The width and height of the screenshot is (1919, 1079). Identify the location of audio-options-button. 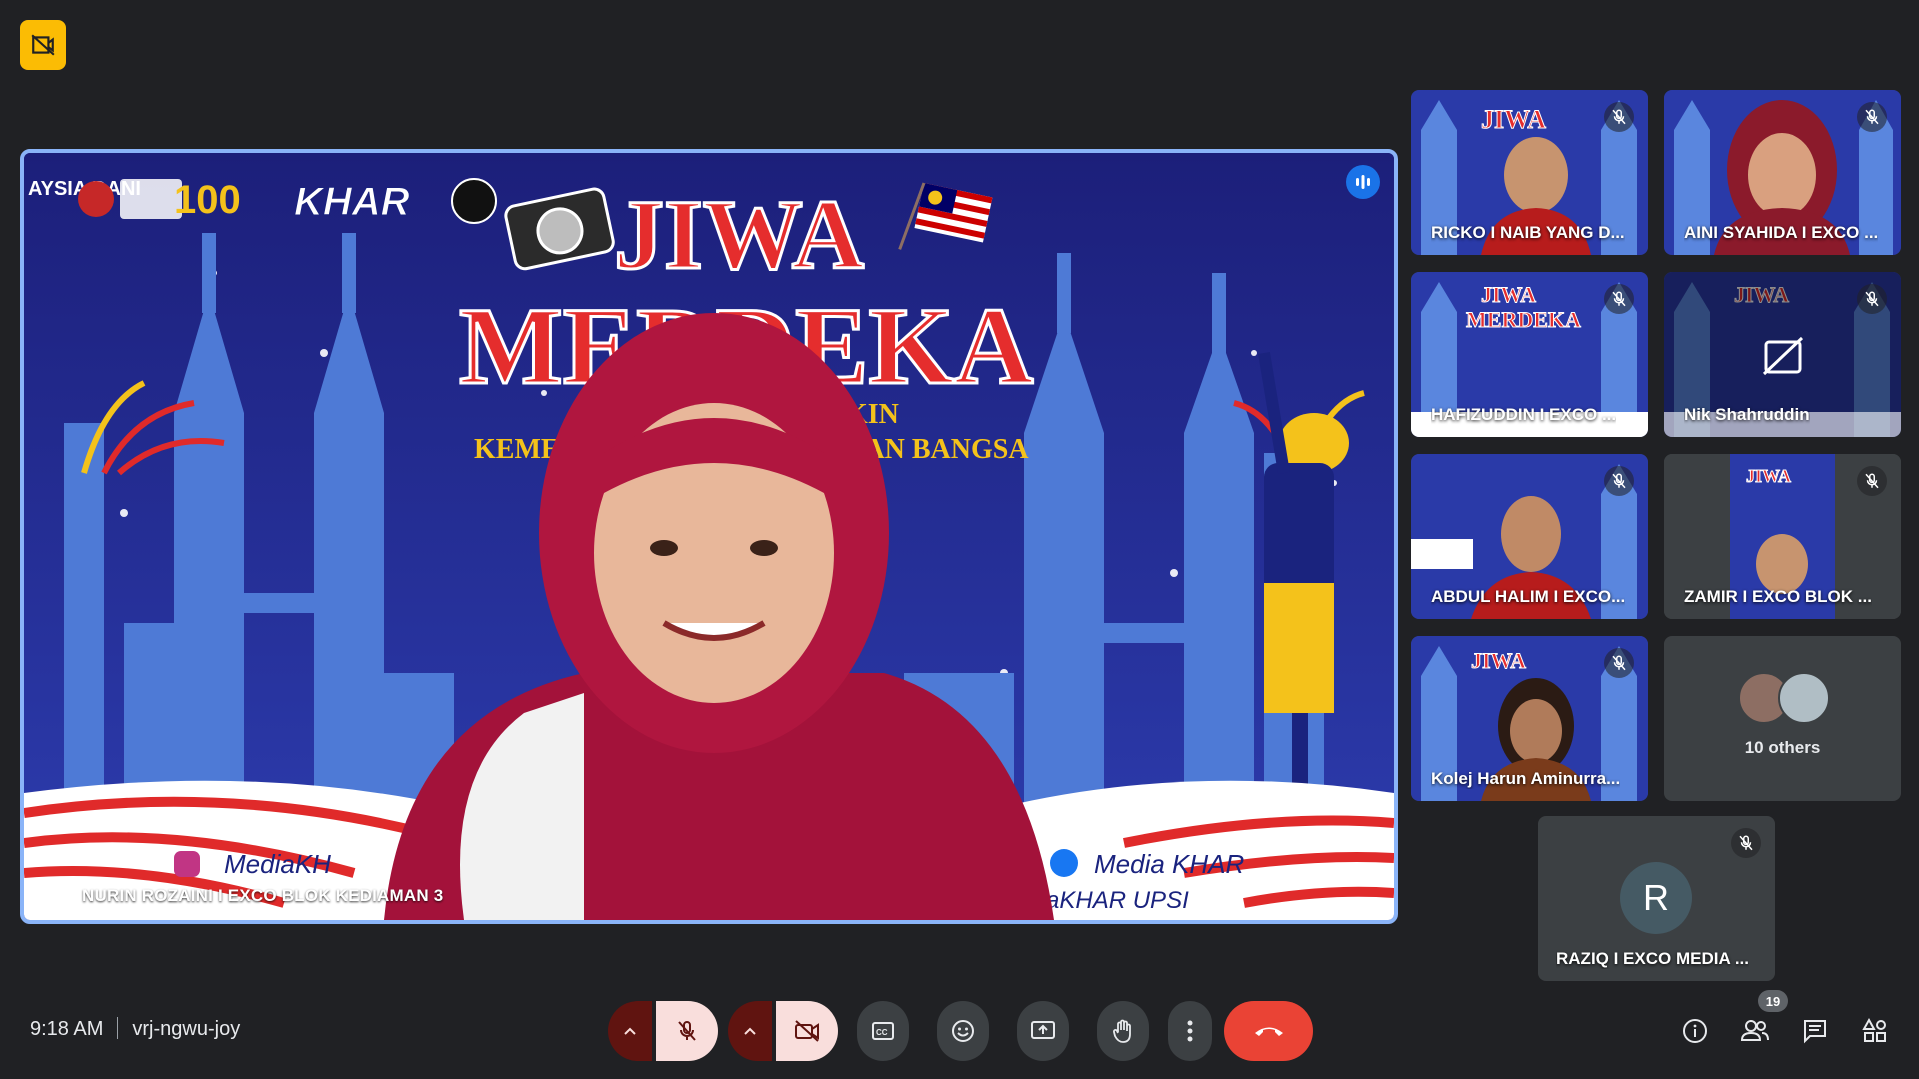
(630, 1031).